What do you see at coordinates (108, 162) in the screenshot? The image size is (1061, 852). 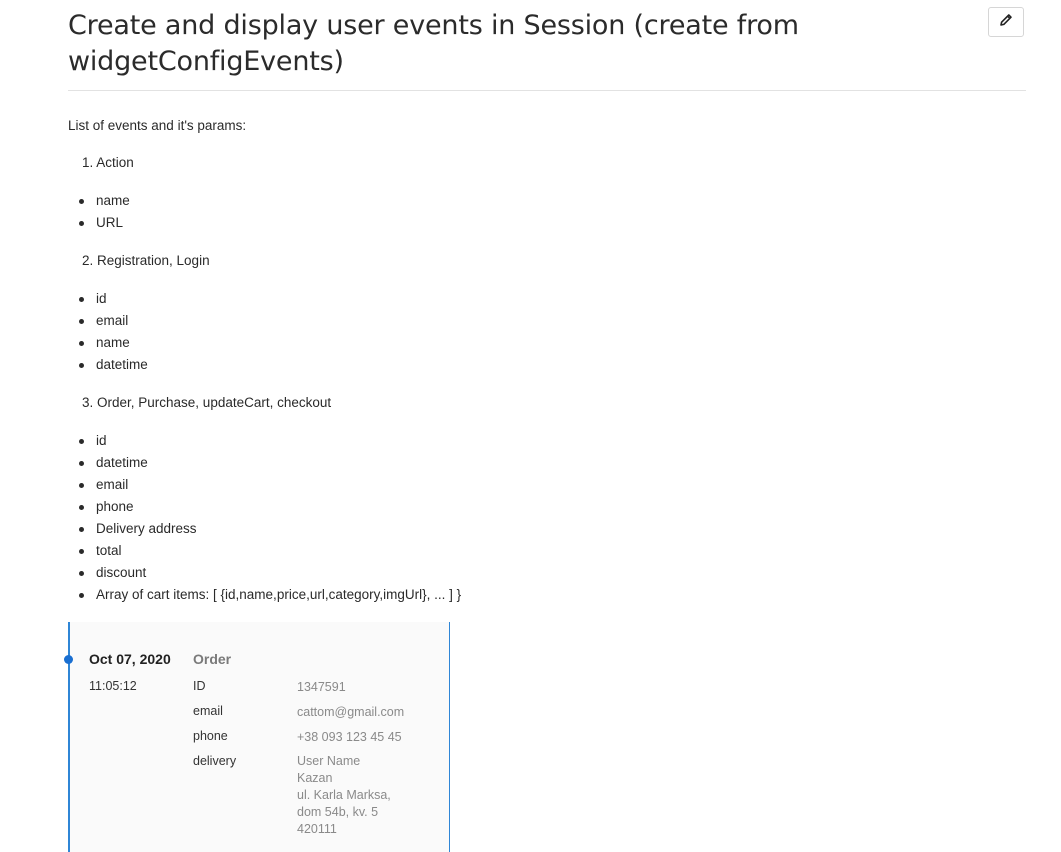 I see `section-heading: 1. Action` at bounding box center [108, 162].